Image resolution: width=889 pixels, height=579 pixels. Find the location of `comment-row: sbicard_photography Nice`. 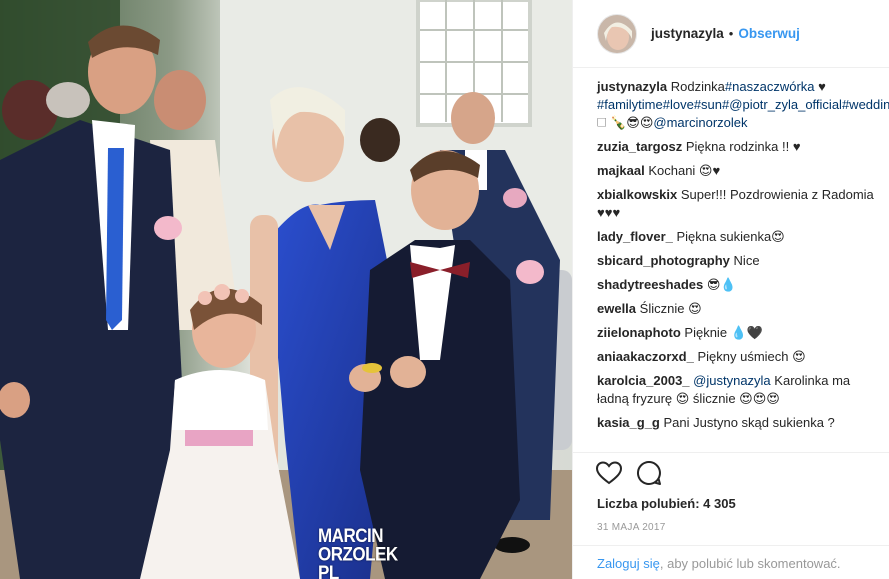

comment-row: sbicard_photography Nice is located at coordinates (735, 261).